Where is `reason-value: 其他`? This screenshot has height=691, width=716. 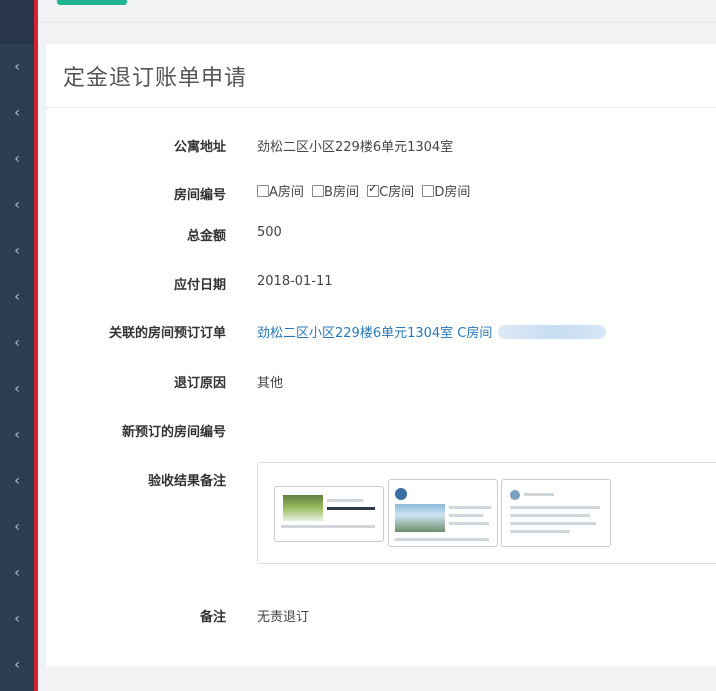 reason-value: 其他 is located at coordinates (270, 383).